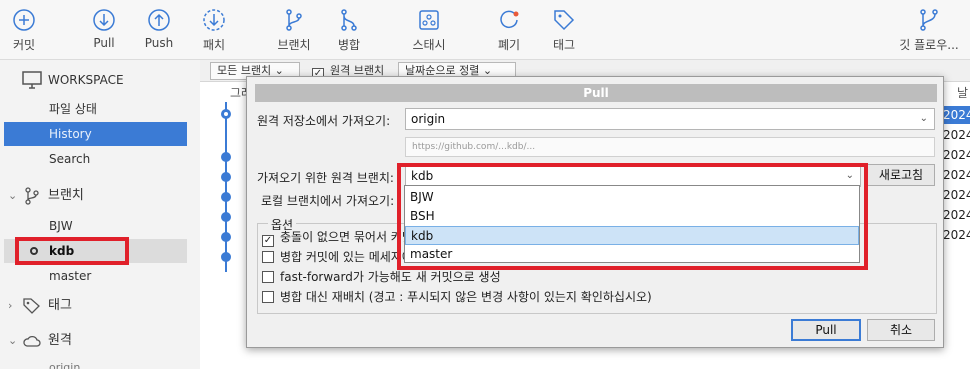 The height and width of the screenshot is (369, 970). What do you see at coordinates (325, 178) in the screenshot?
I see `remote-branch-label: 가져오기 위한 원격 브랜치:` at bounding box center [325, 178].